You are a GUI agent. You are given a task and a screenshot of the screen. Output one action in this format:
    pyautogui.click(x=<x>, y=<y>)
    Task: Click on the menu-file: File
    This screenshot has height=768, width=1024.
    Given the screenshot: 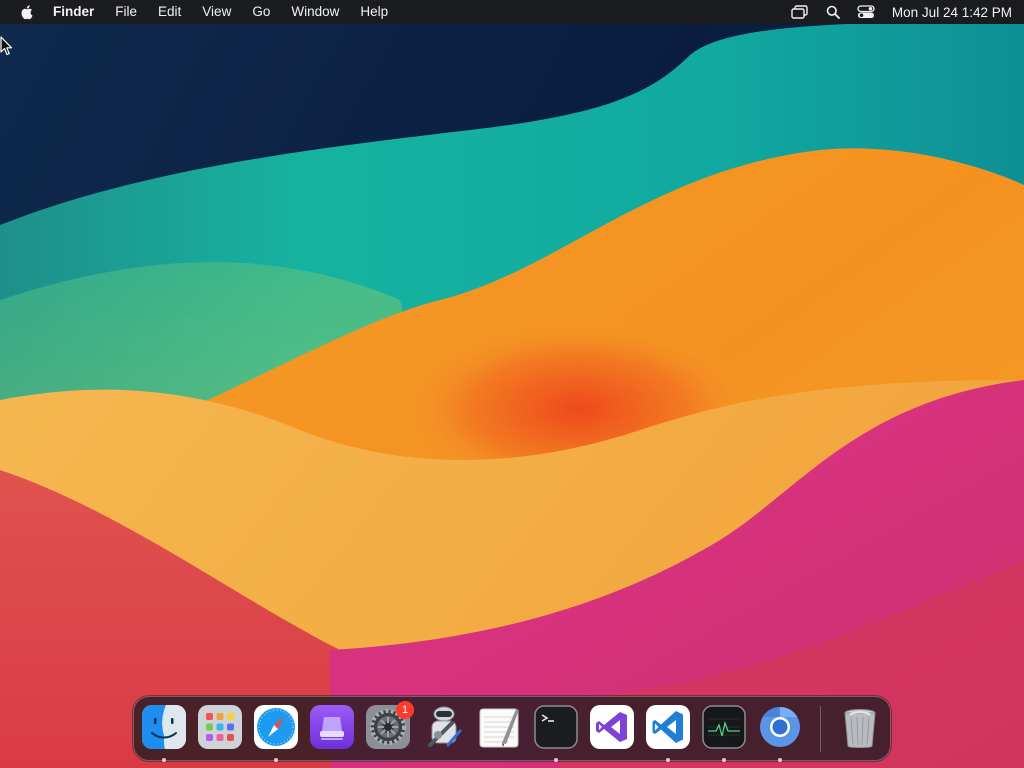 What is the action you would take?
    pyautogui.click(x=126, y=12)
    